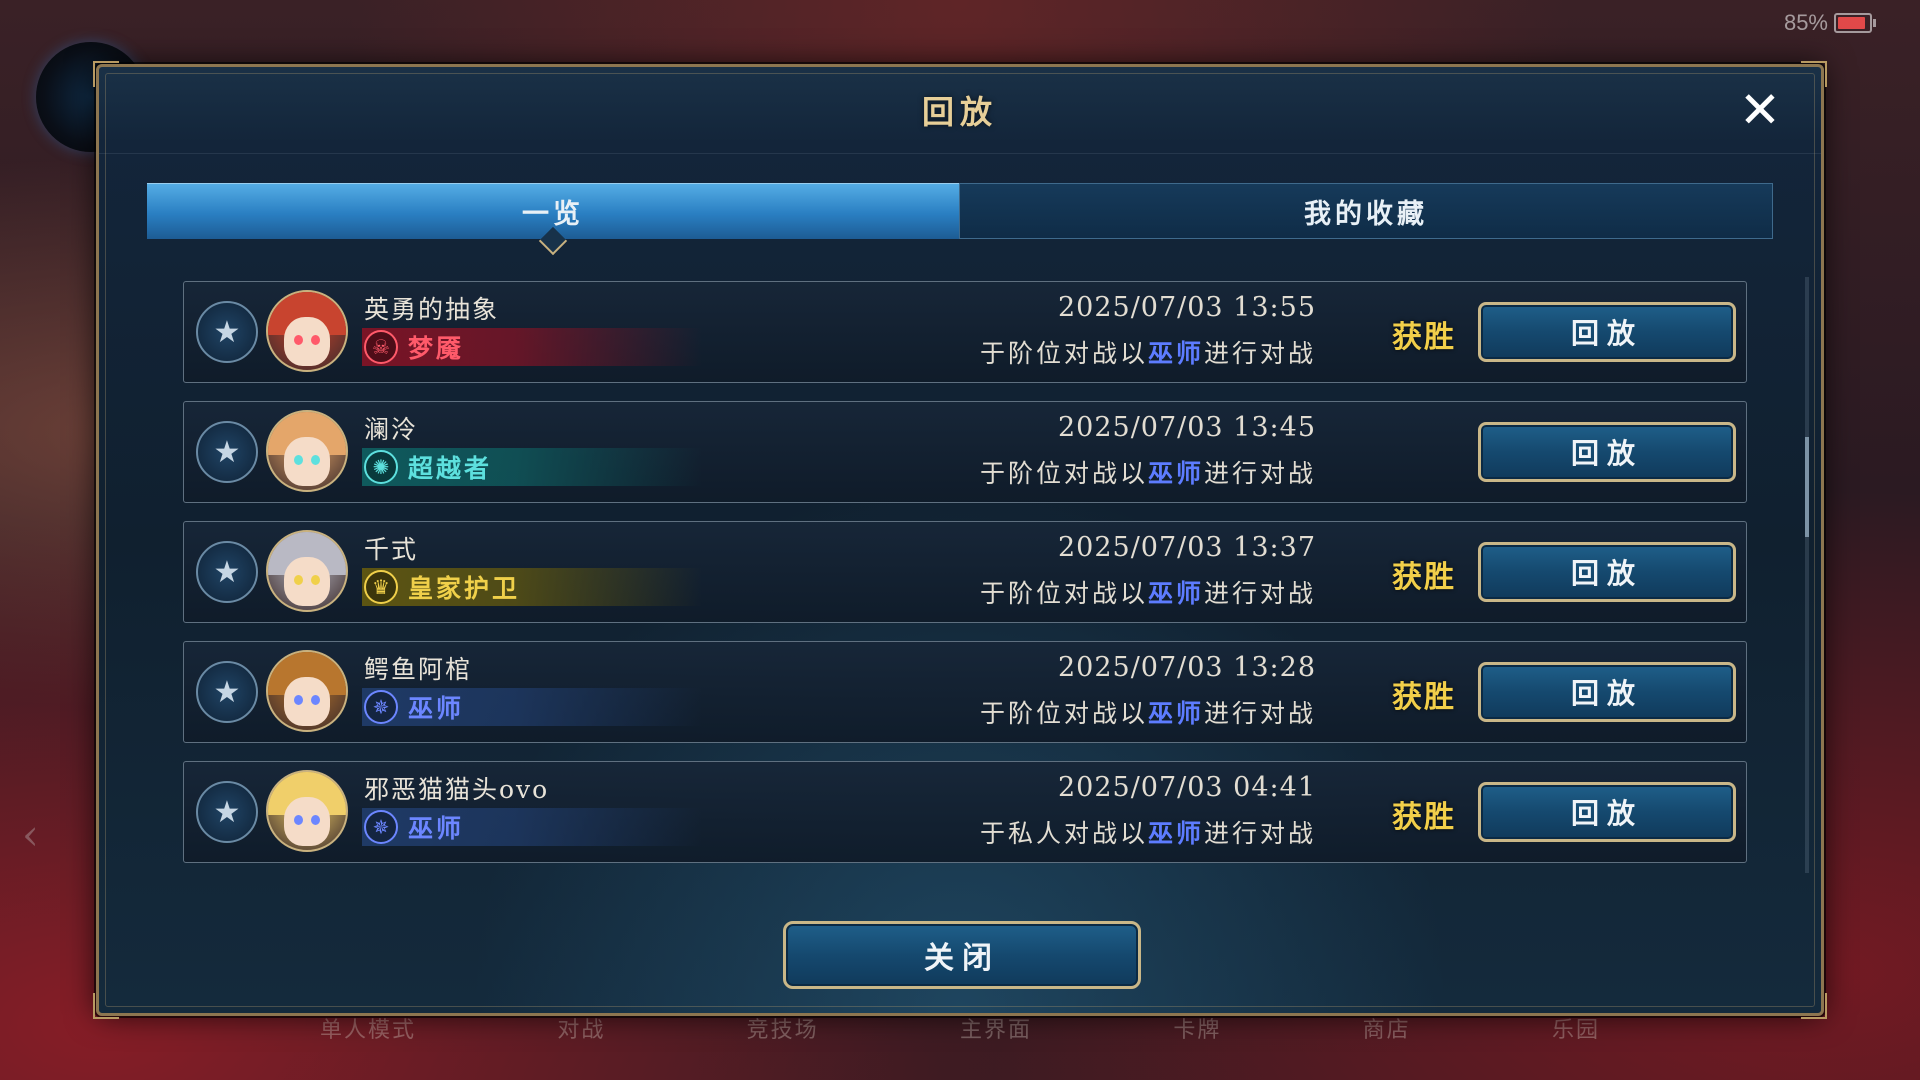  I want to click on class-label: 梦魇, so click(436, 348).